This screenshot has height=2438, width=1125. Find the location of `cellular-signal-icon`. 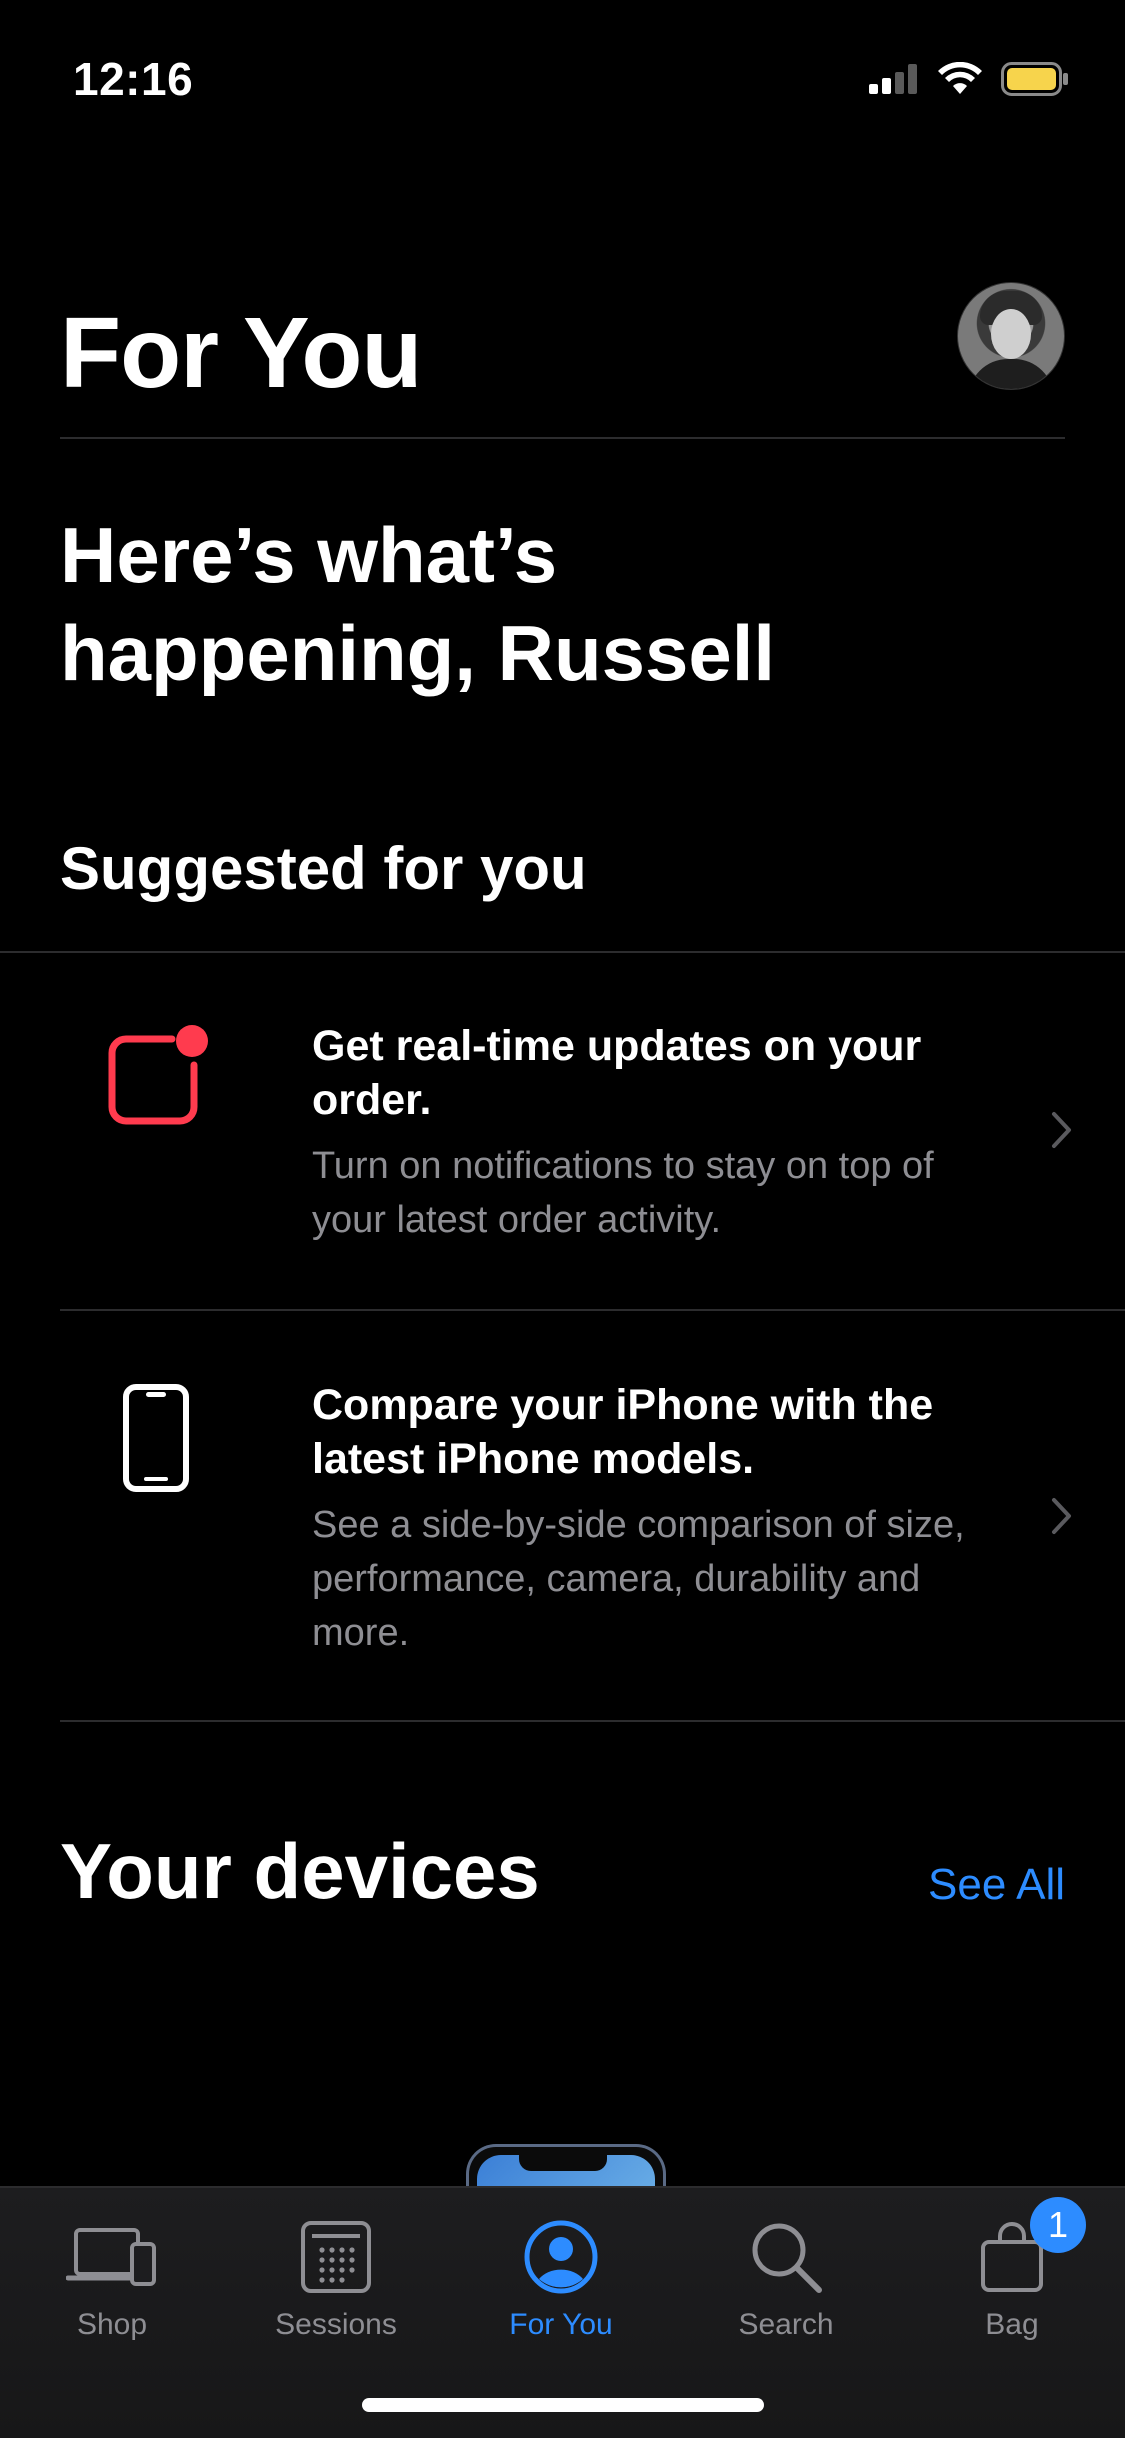

cellular-signal-icon is located at coordinates (893, 79).